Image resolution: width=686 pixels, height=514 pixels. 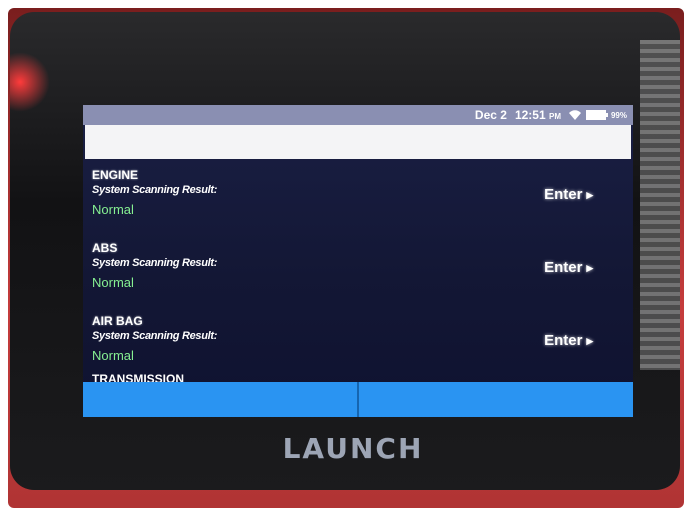 I want to click on battery-text: 99%, so click(x=618, y=115).